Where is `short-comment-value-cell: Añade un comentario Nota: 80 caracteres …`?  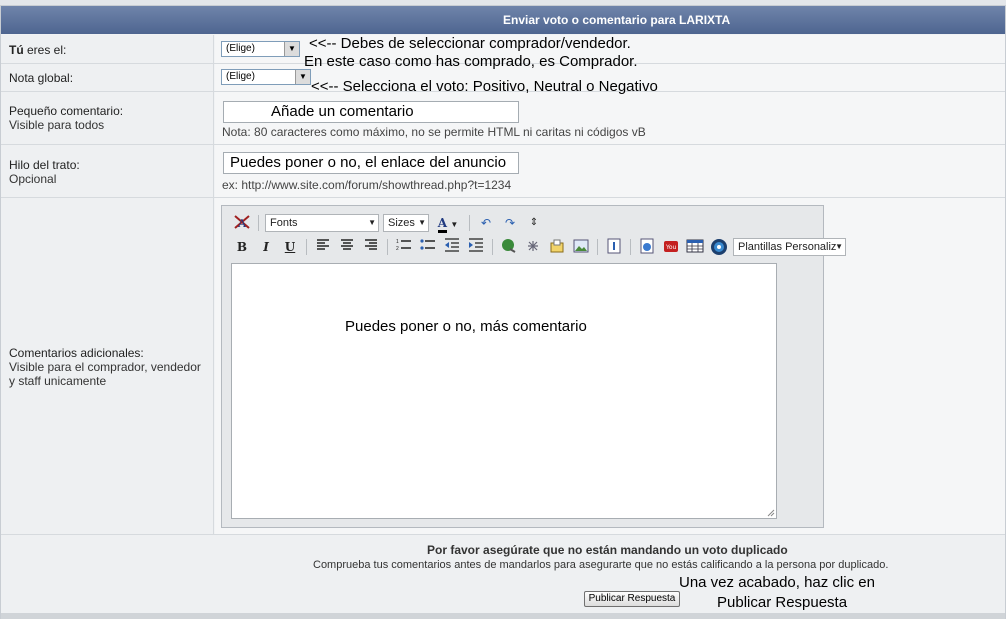
short-comment-value-cell: Añade un comentario Nota: 80 caracteres … is located at coordinates (610, 118).